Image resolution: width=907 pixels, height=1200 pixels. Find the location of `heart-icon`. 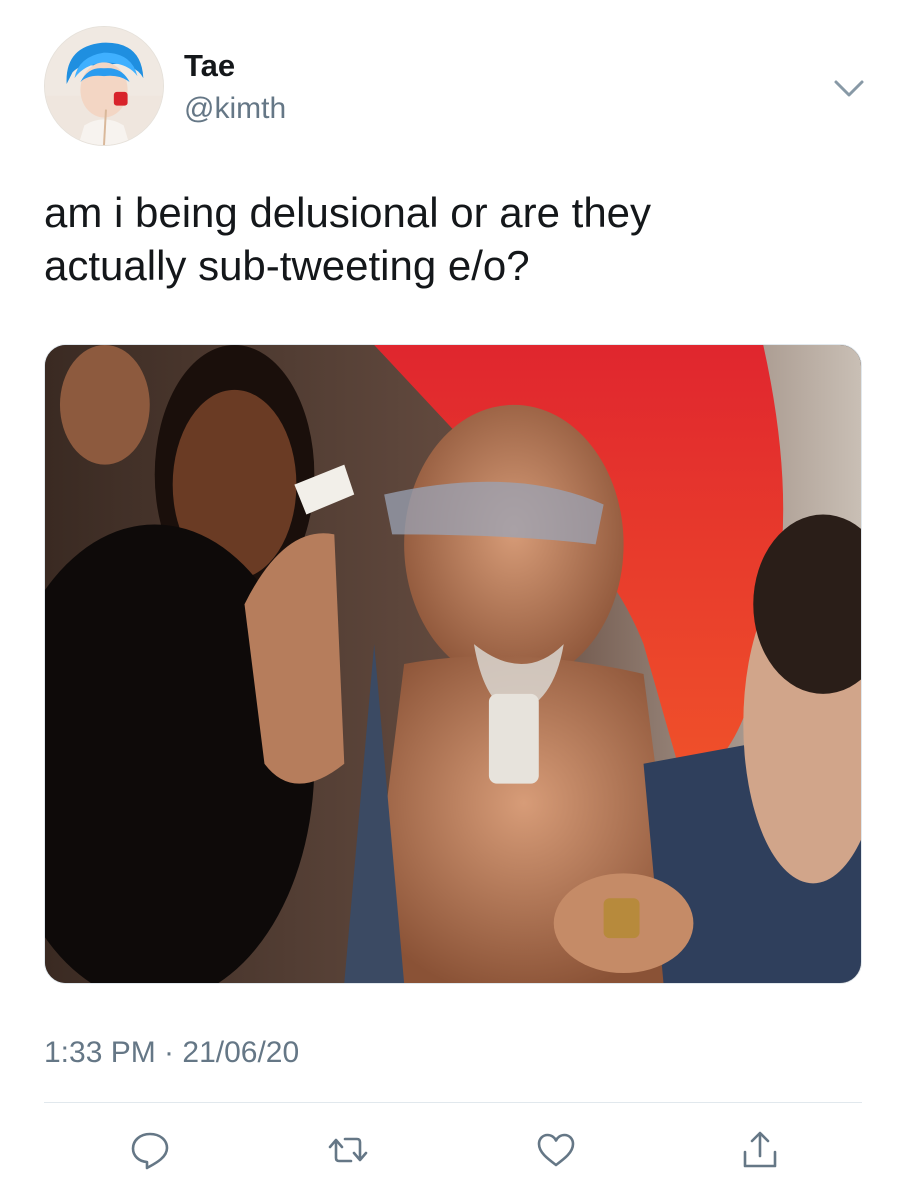

heart-icon is located at coordinates (556, 1150).